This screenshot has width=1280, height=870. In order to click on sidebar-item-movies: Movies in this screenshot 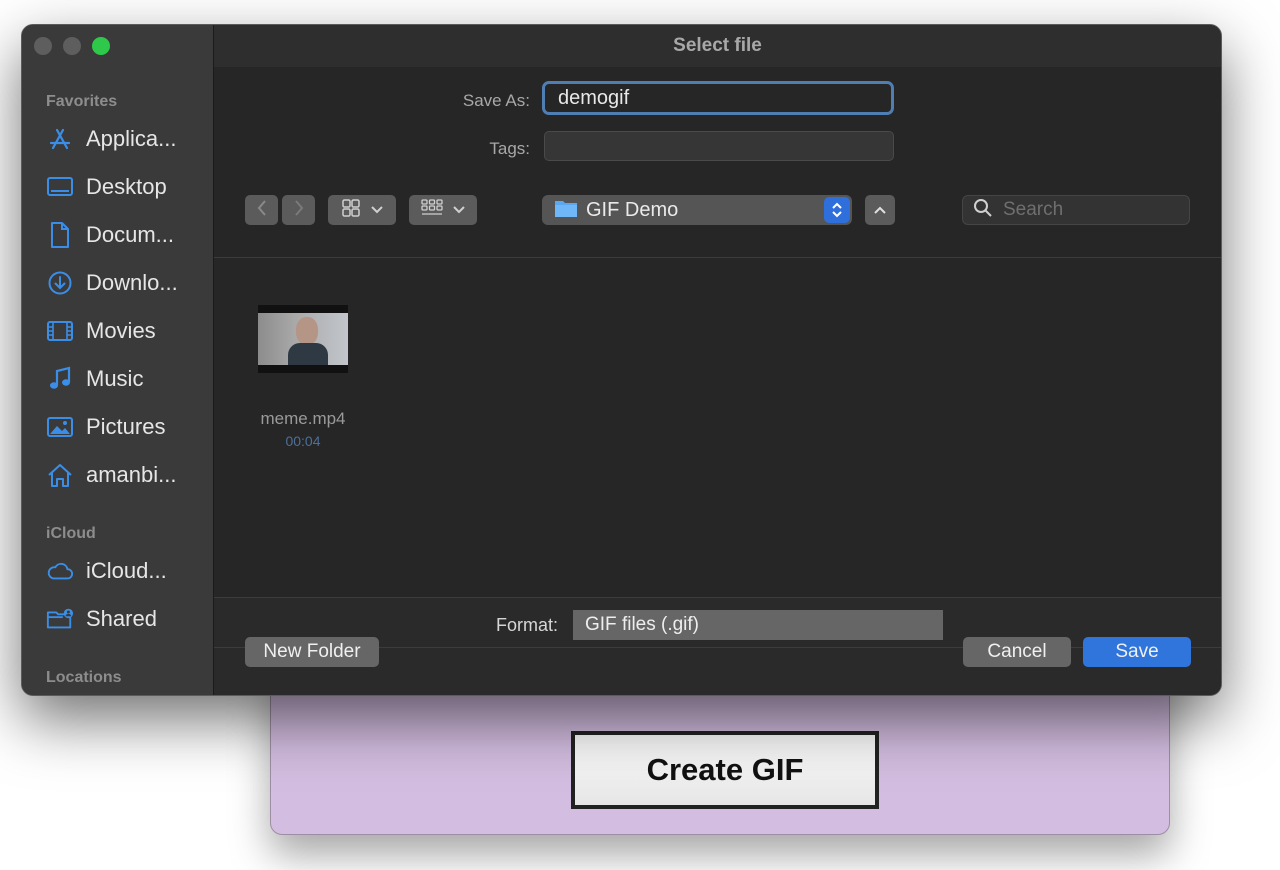, I will do `click(126, 331)`.